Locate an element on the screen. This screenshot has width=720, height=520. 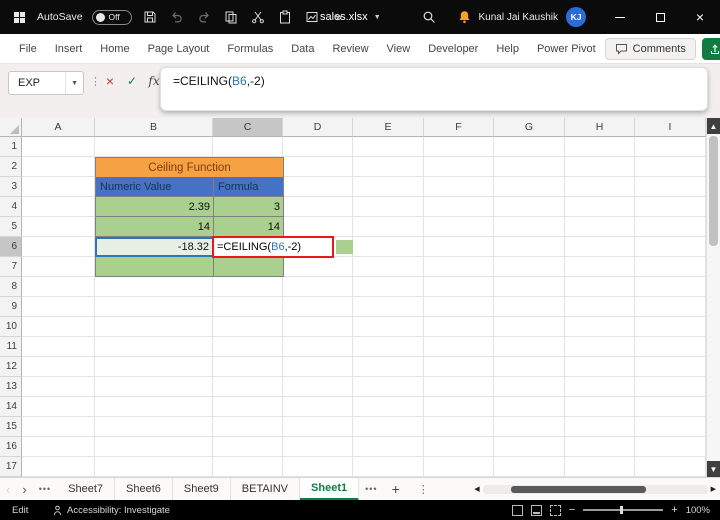
cell-G5 is located at coordinates (529, 227).